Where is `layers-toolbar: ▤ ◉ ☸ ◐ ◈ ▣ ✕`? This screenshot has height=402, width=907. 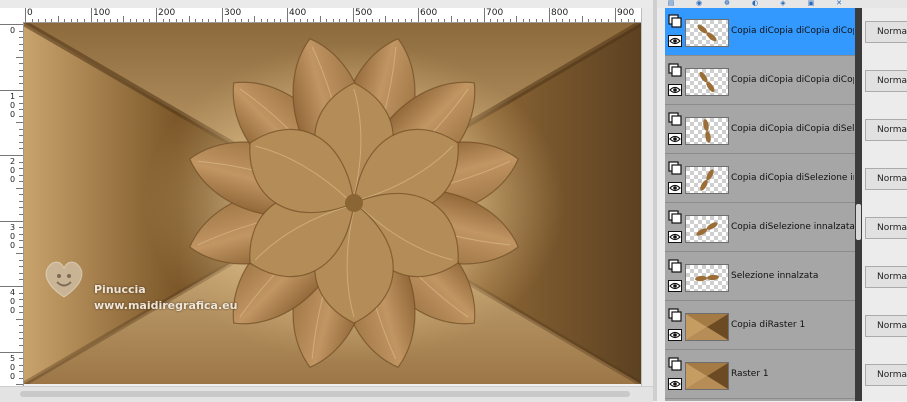
layers-toolbar: ▤ ◉ ☸ ◐ ◈ ▣ ✕ is located at coordinates (782, 4).